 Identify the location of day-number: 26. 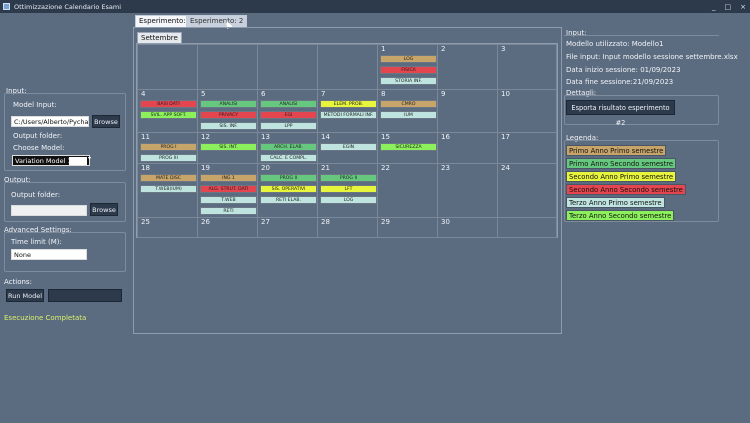
(205, 222).